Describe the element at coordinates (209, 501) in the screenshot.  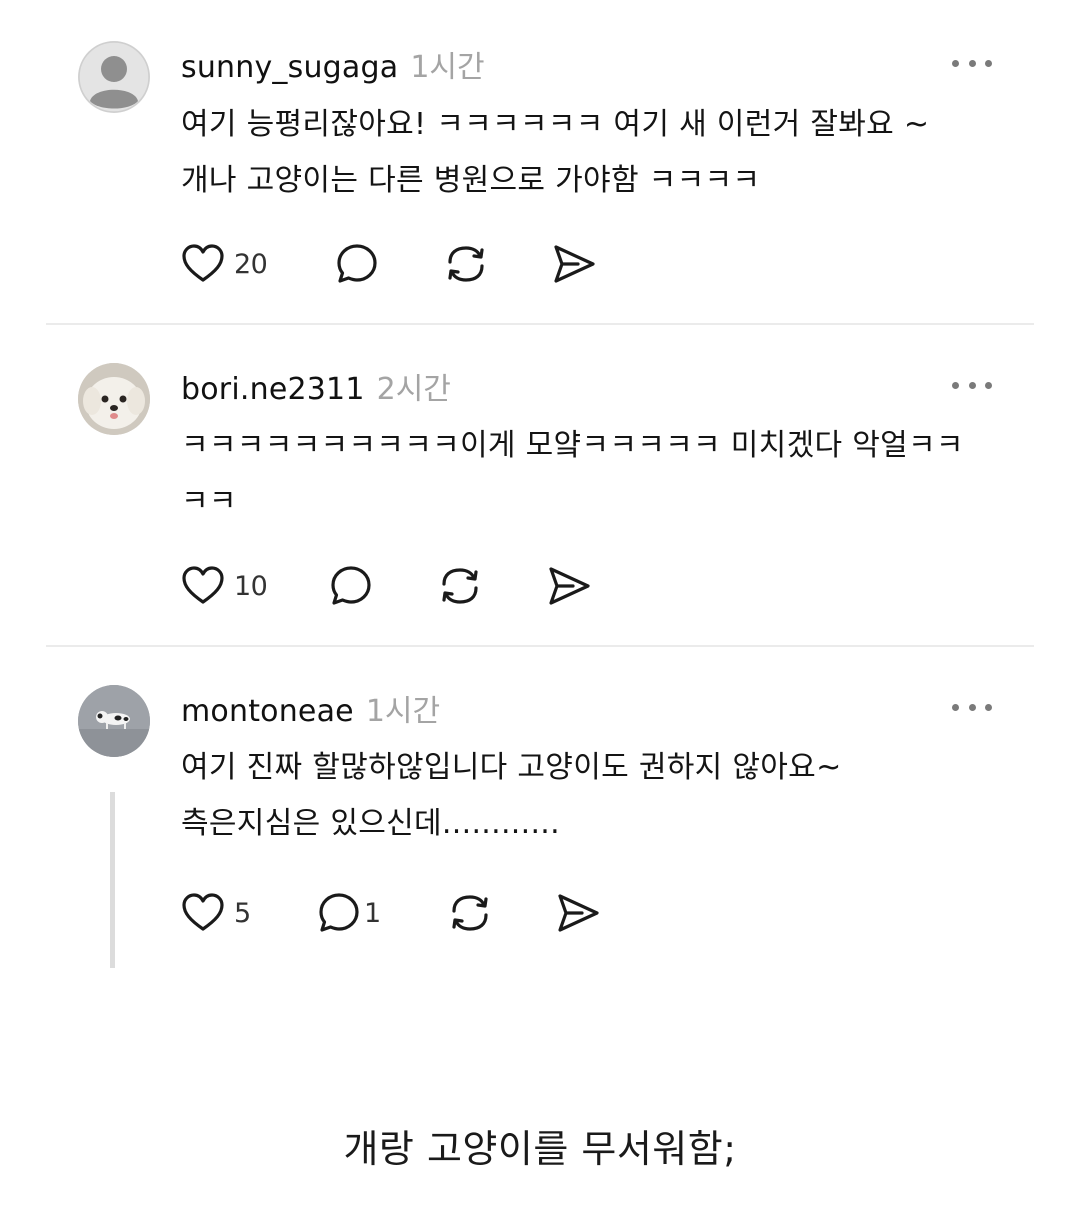
I see `comment-text-line: ㅋㅋ` at that location.